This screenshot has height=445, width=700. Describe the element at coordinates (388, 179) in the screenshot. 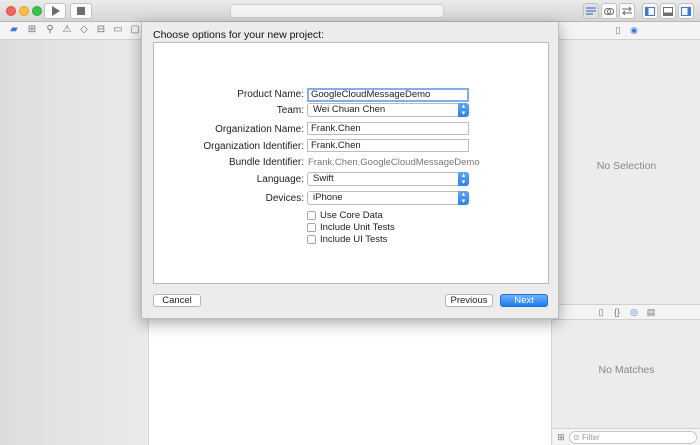

I see `language-popup: Swift ▴ ▾` at that location.